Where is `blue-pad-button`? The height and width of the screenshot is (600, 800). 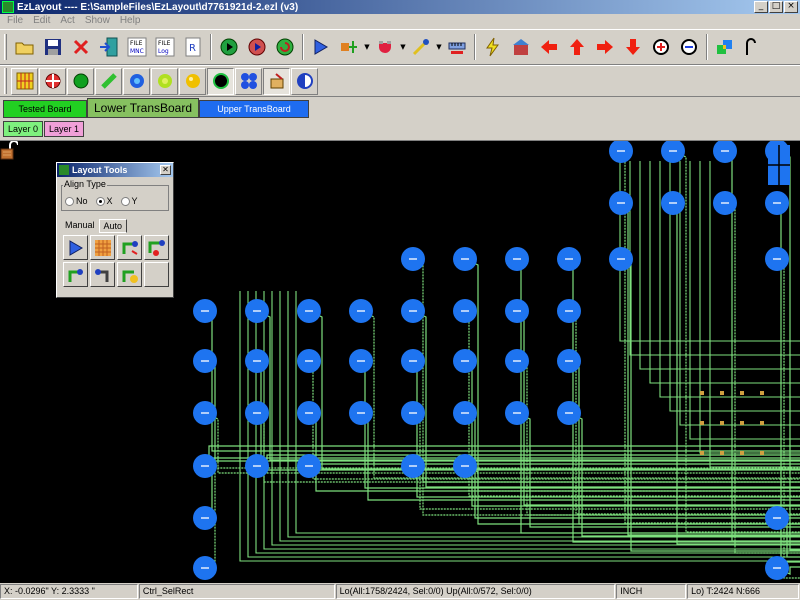 blue-pad-button is located at coordinates (136, 81).